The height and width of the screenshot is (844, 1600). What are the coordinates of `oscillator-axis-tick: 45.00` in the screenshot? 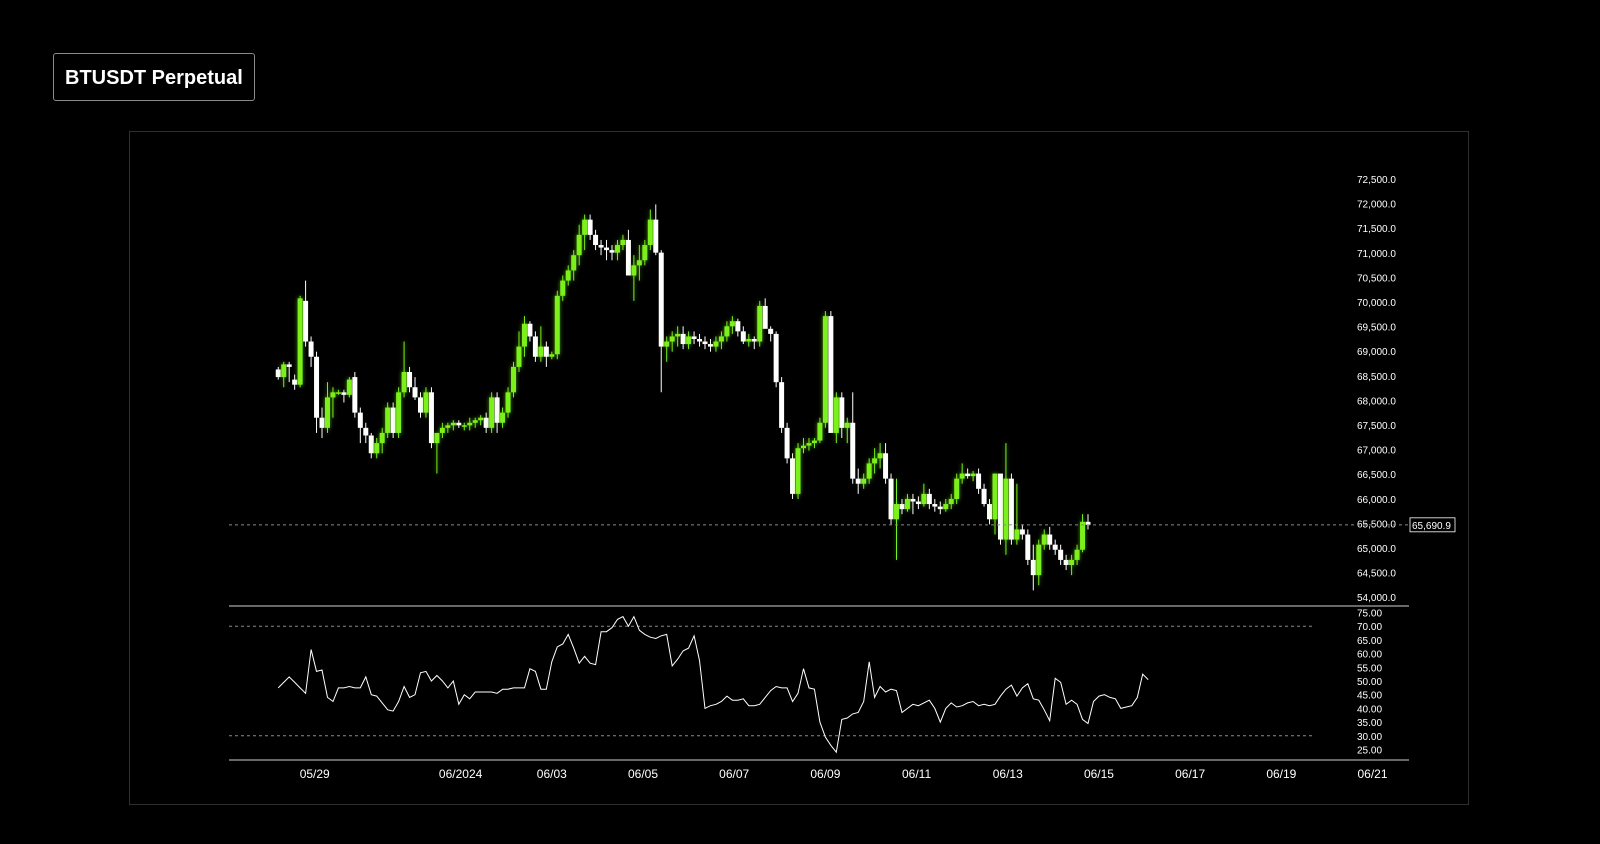 It's located at (1369, 696).